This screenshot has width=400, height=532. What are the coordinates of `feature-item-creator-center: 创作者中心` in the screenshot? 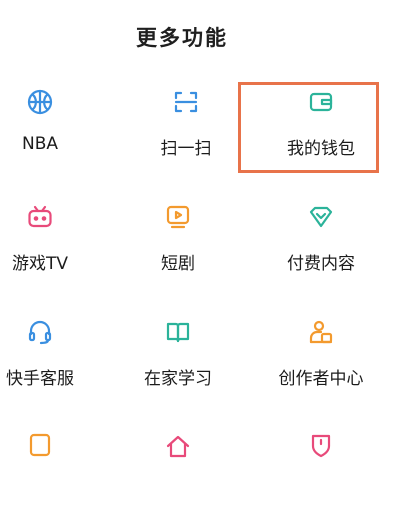 It's located at (321, 368).